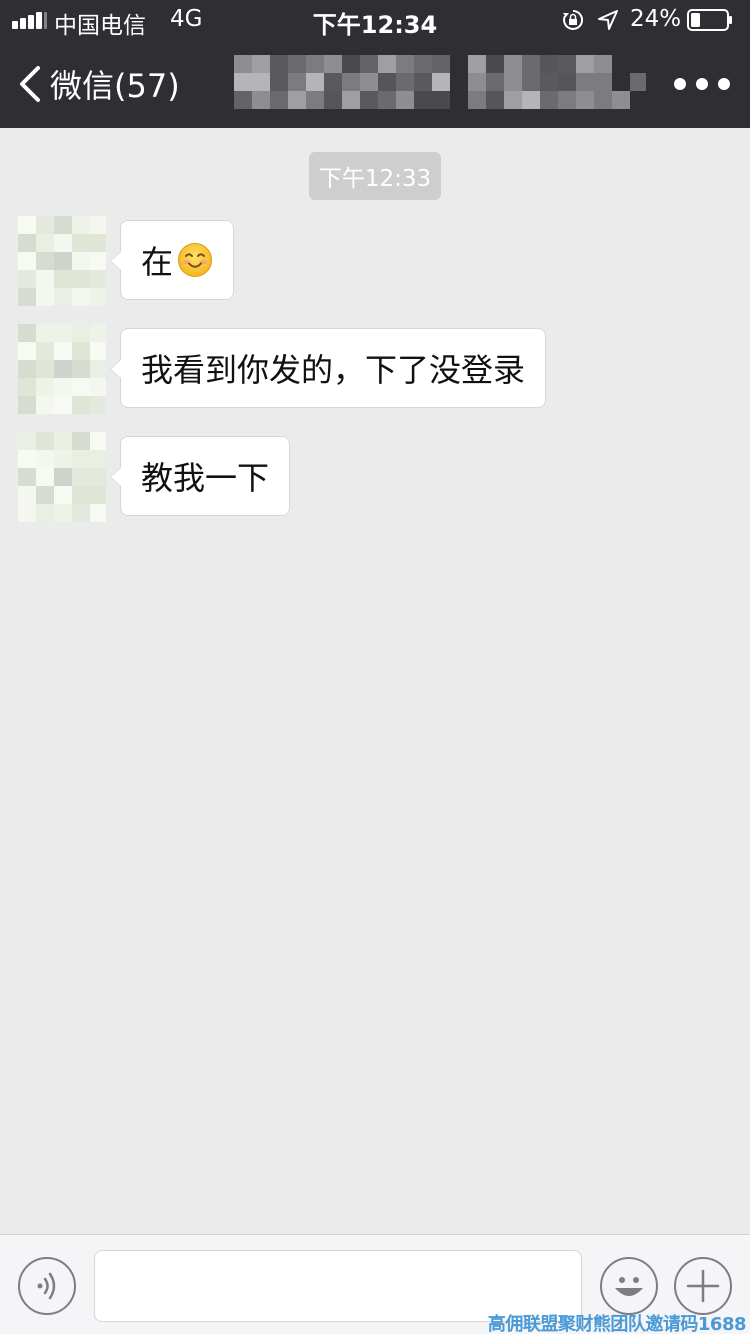  I want to click on time-divider-label: 下午12:33, so click(375, 176).